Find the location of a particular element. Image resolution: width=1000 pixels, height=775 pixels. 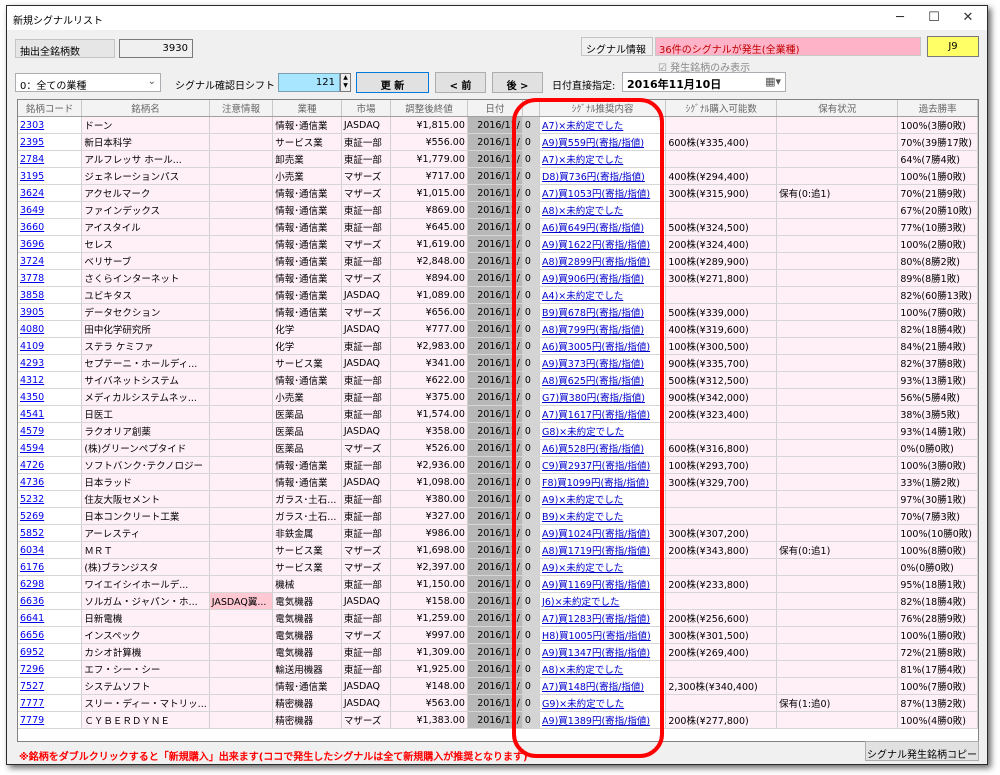

cell-code: 6636 is located at coordinates (50, 601).